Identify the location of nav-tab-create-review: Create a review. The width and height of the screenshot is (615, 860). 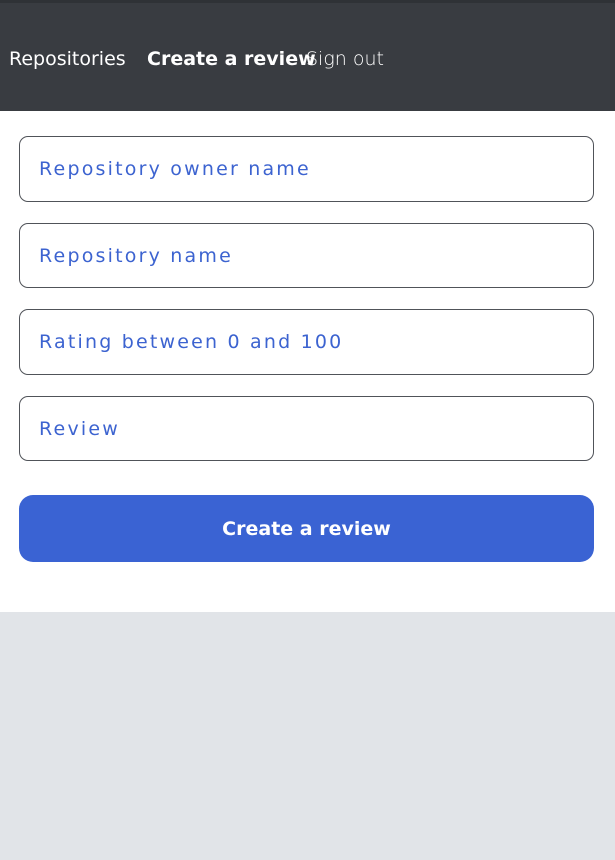
(231, 59).